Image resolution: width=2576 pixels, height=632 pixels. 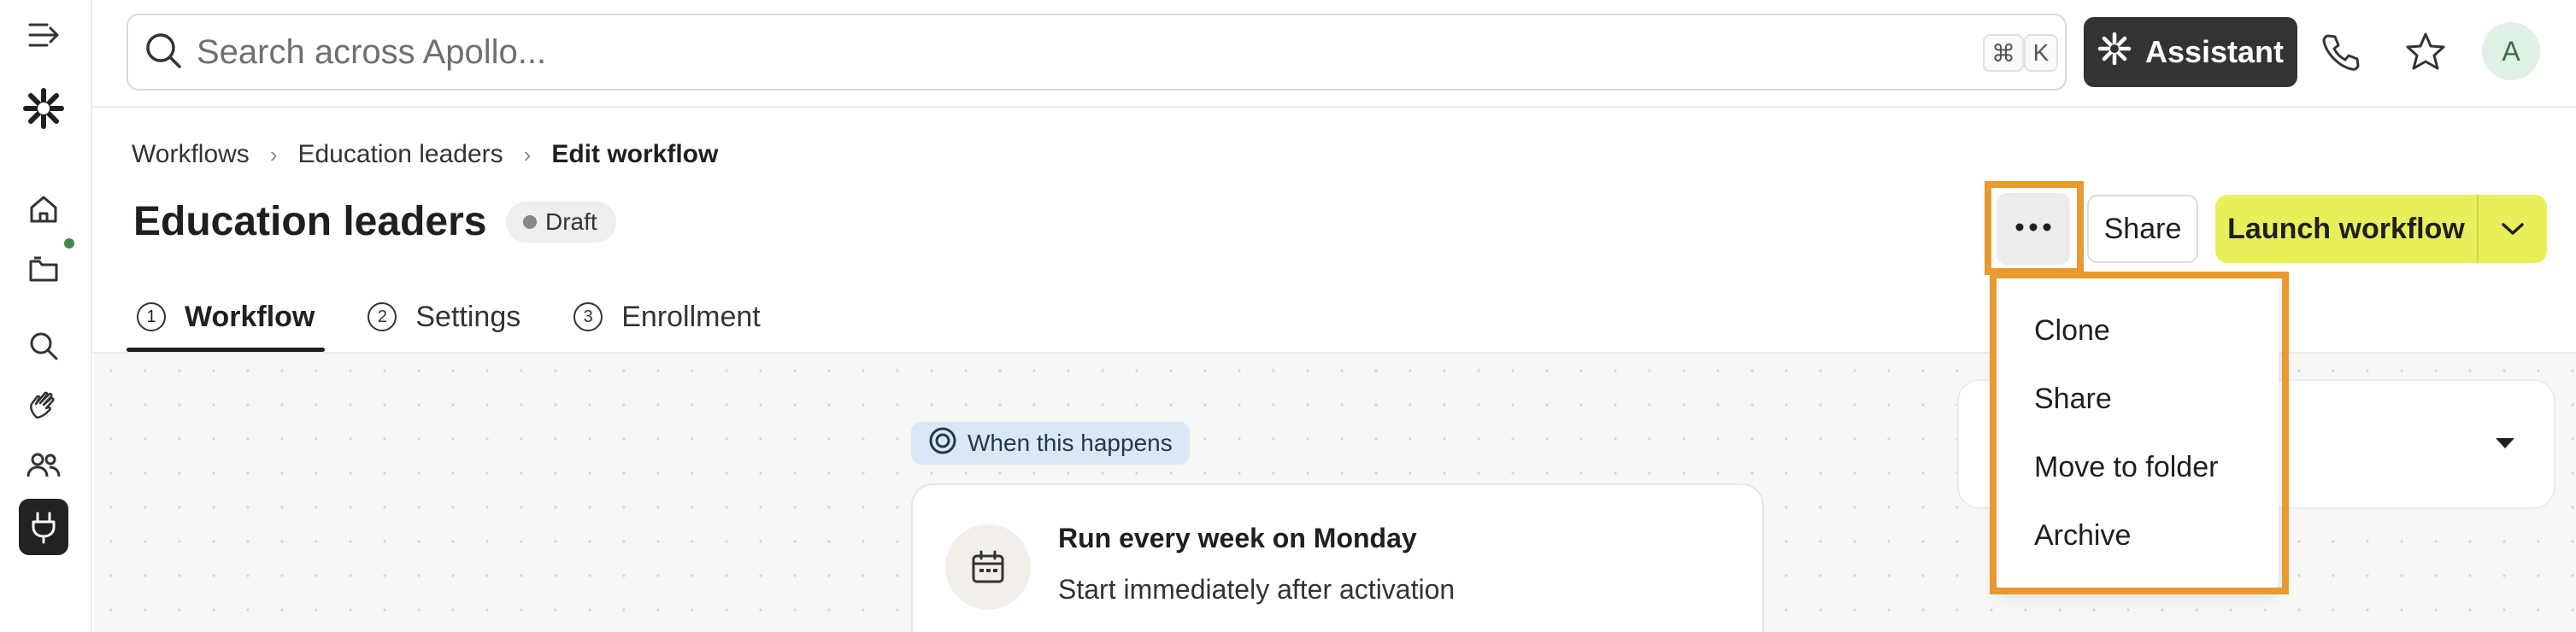 What do you see at coordinates (310, 221) in the screenshot?
I see `page-title: Education leaders` at bounding box center [310, 221].